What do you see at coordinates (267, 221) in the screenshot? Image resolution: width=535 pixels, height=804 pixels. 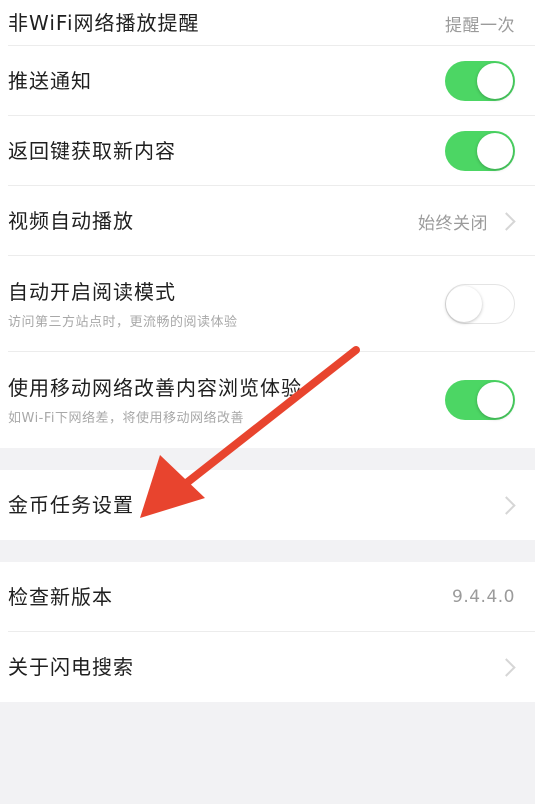 I see `setting-video-autoplay: 视频自动播放 始终关闭` at bounding box center [267, 221].